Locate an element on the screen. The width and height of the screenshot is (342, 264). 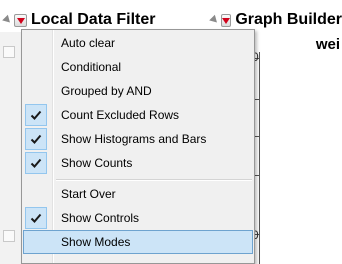
menu-separator is located at coordinates (154, 180).